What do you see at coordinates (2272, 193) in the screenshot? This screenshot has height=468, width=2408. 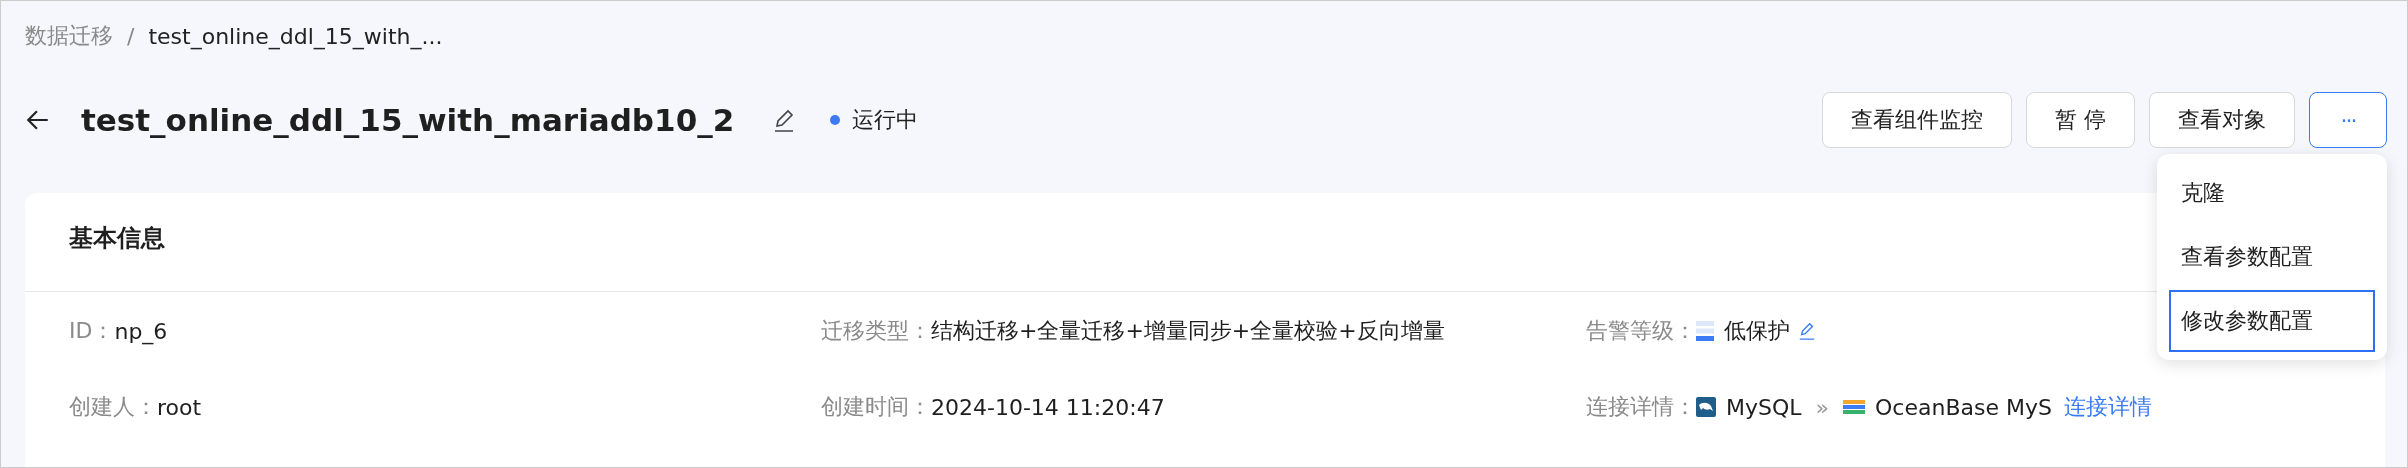 I see `menu-item: 克隆` at bounding box center [2272, 193].